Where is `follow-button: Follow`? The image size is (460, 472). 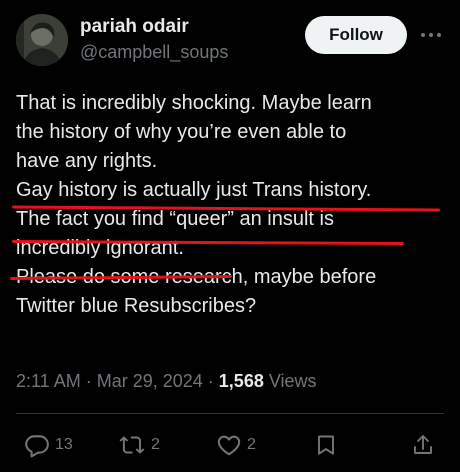 follow-button: Follow is located at coordinates (356, 35).